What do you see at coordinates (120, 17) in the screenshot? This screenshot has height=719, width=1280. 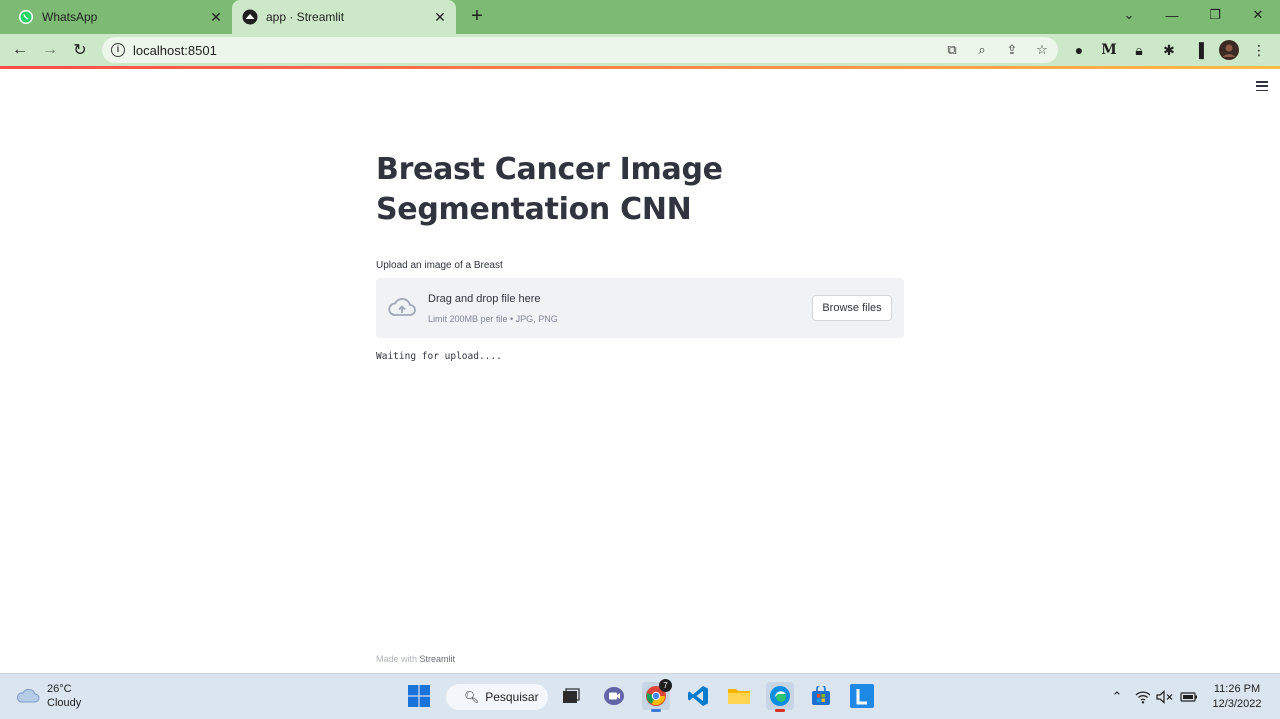 I see `tab-whatsapp: WhatsApp ✕` at bounding box center [120, 17].